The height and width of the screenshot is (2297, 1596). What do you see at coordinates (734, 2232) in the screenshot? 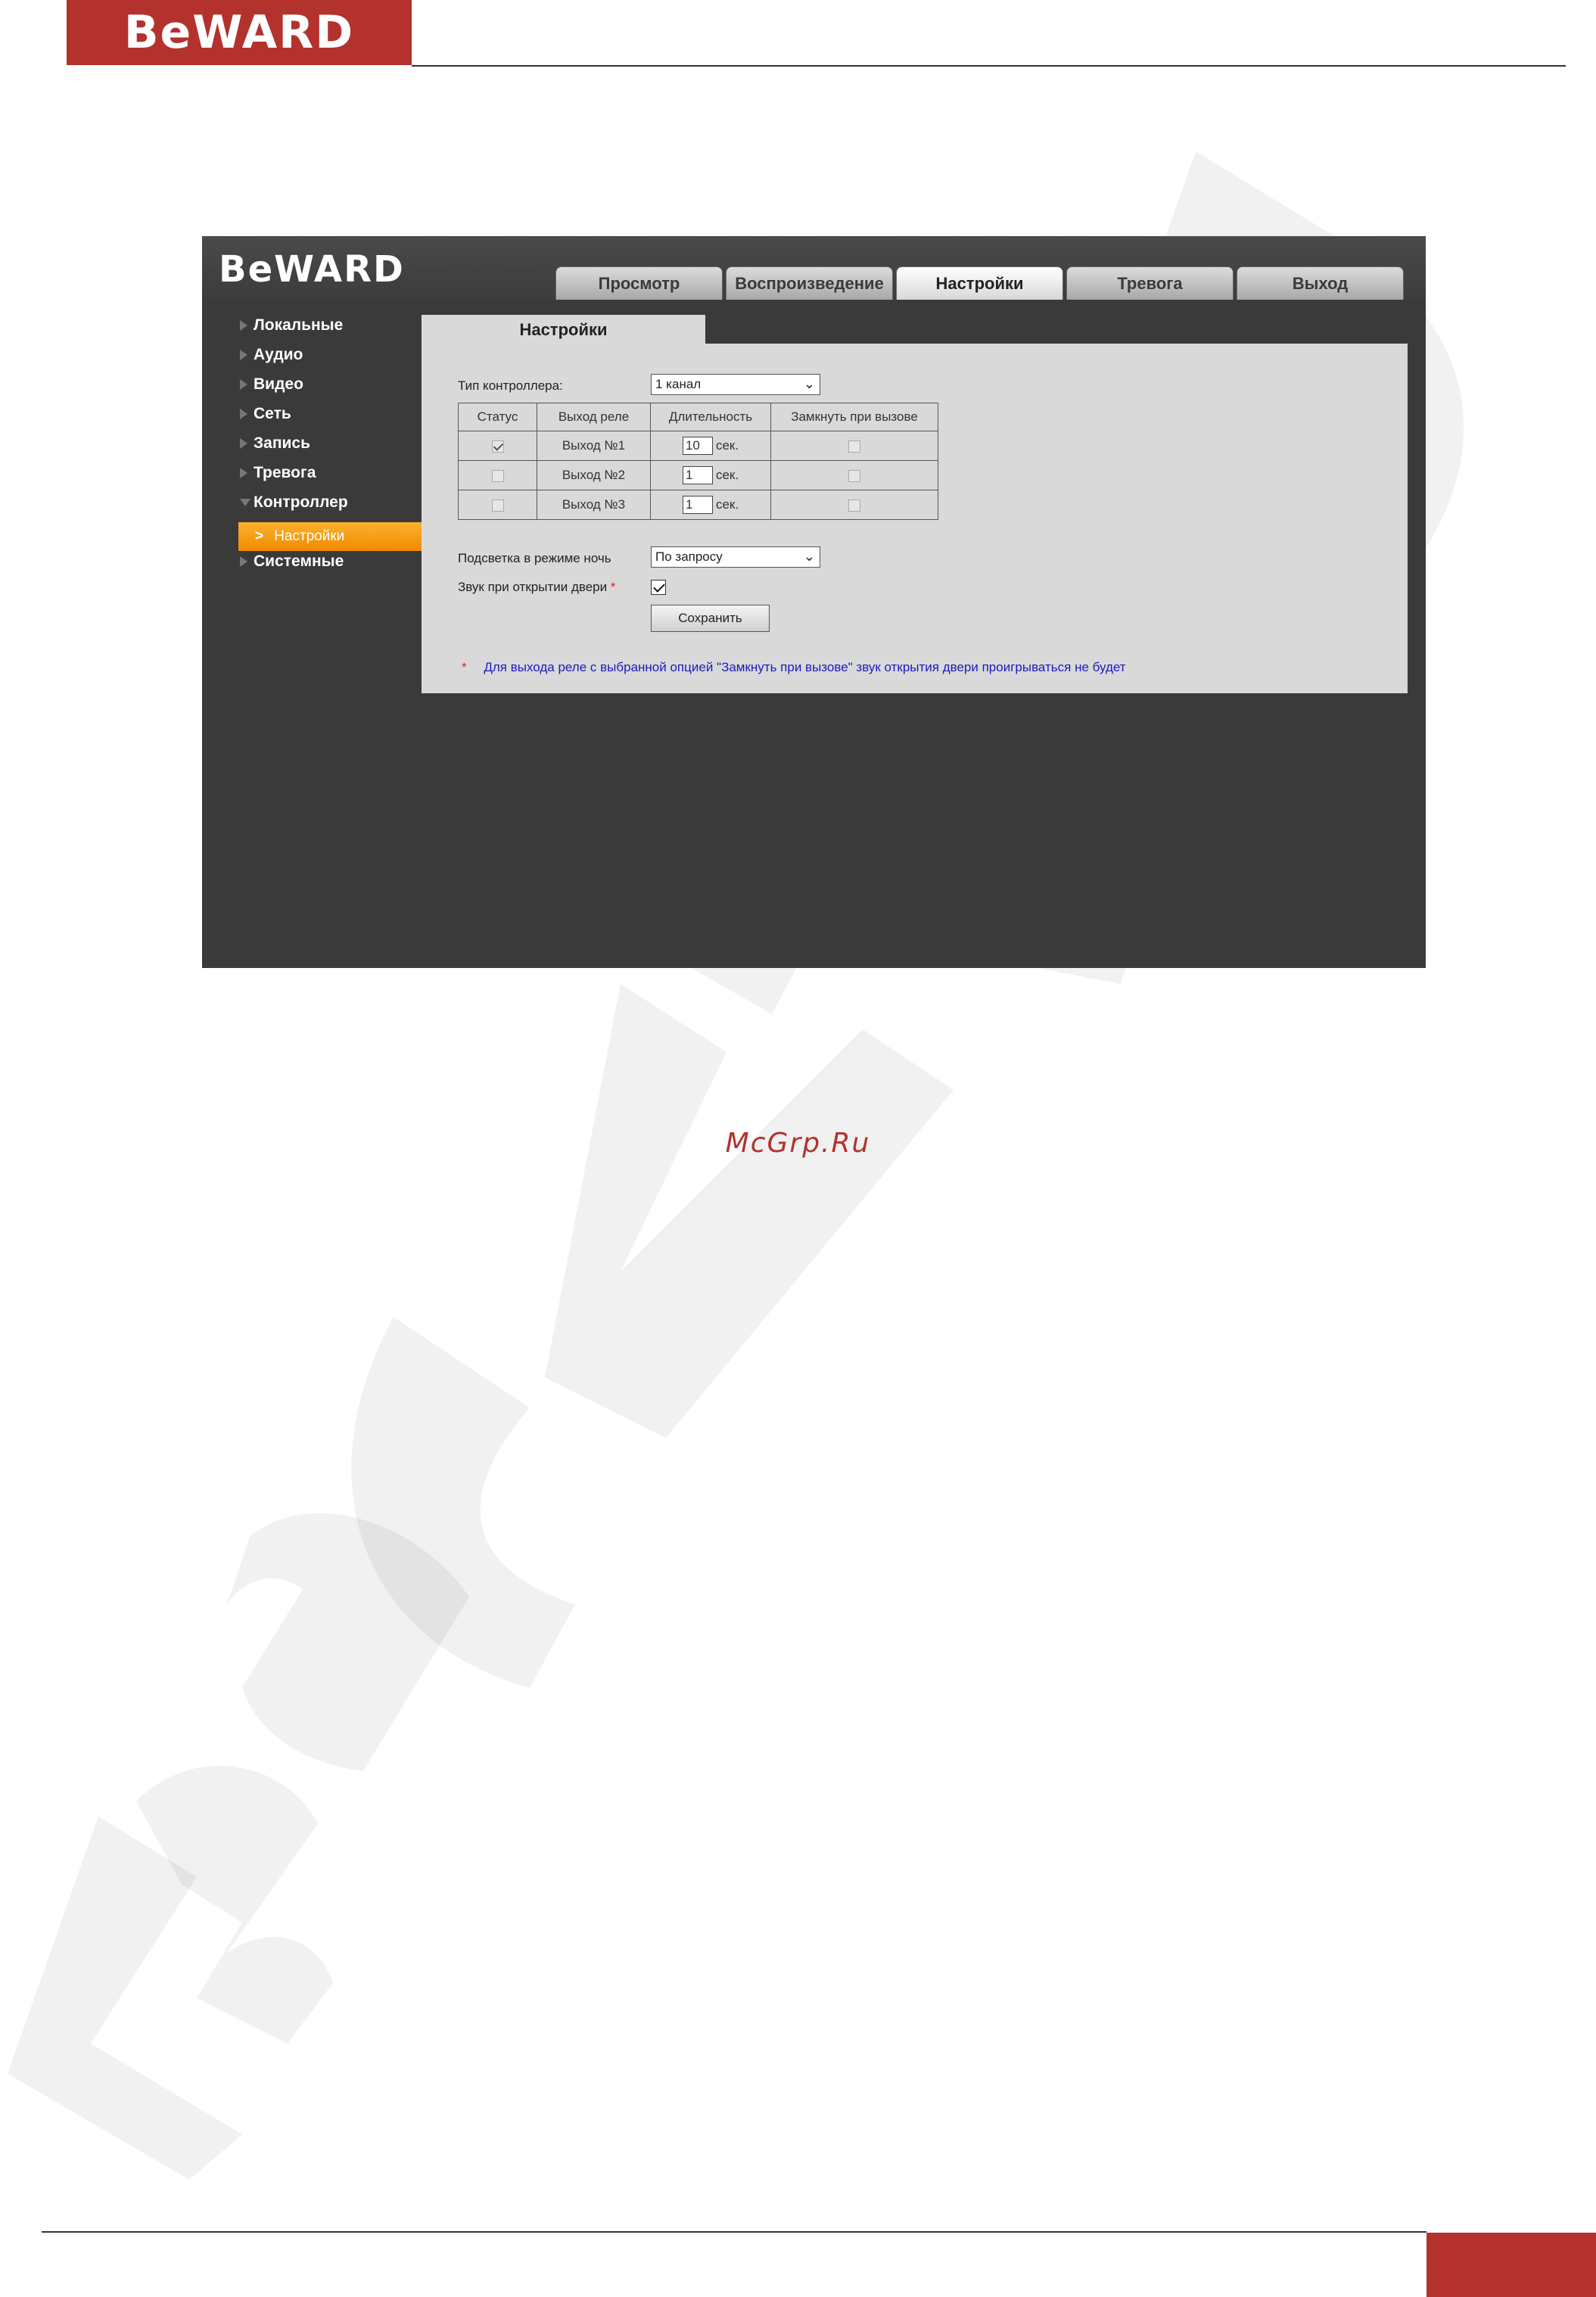
I see `footer-divider` at bounding box center [734, 2232].